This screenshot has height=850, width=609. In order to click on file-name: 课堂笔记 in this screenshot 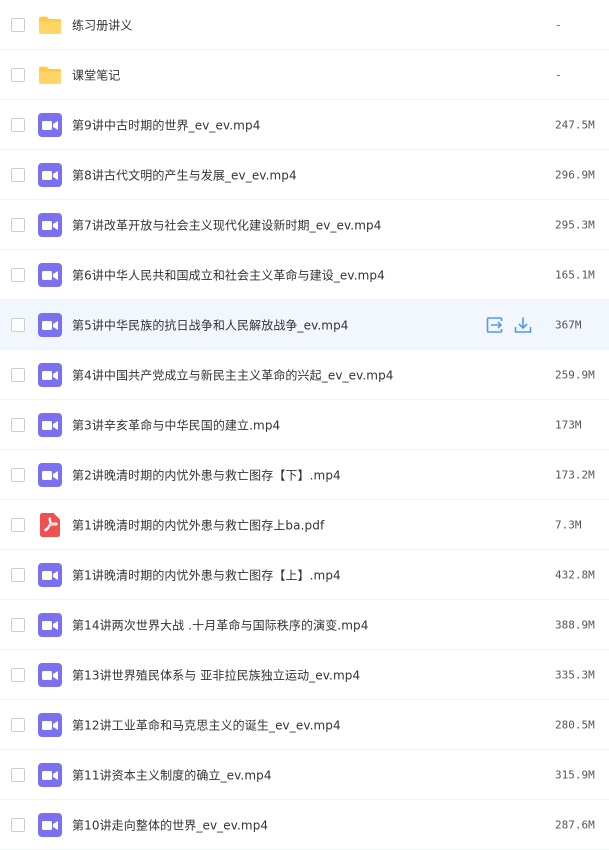, I will do `click(96, 74)`.